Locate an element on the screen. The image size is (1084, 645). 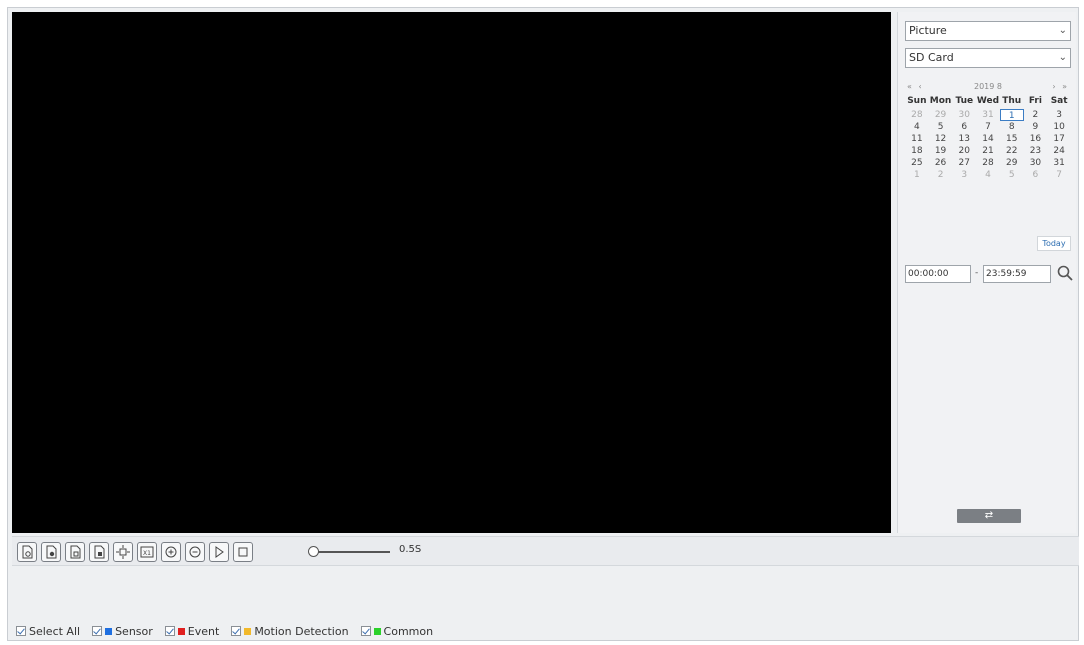
record-button is located at coordinates (51, 552).